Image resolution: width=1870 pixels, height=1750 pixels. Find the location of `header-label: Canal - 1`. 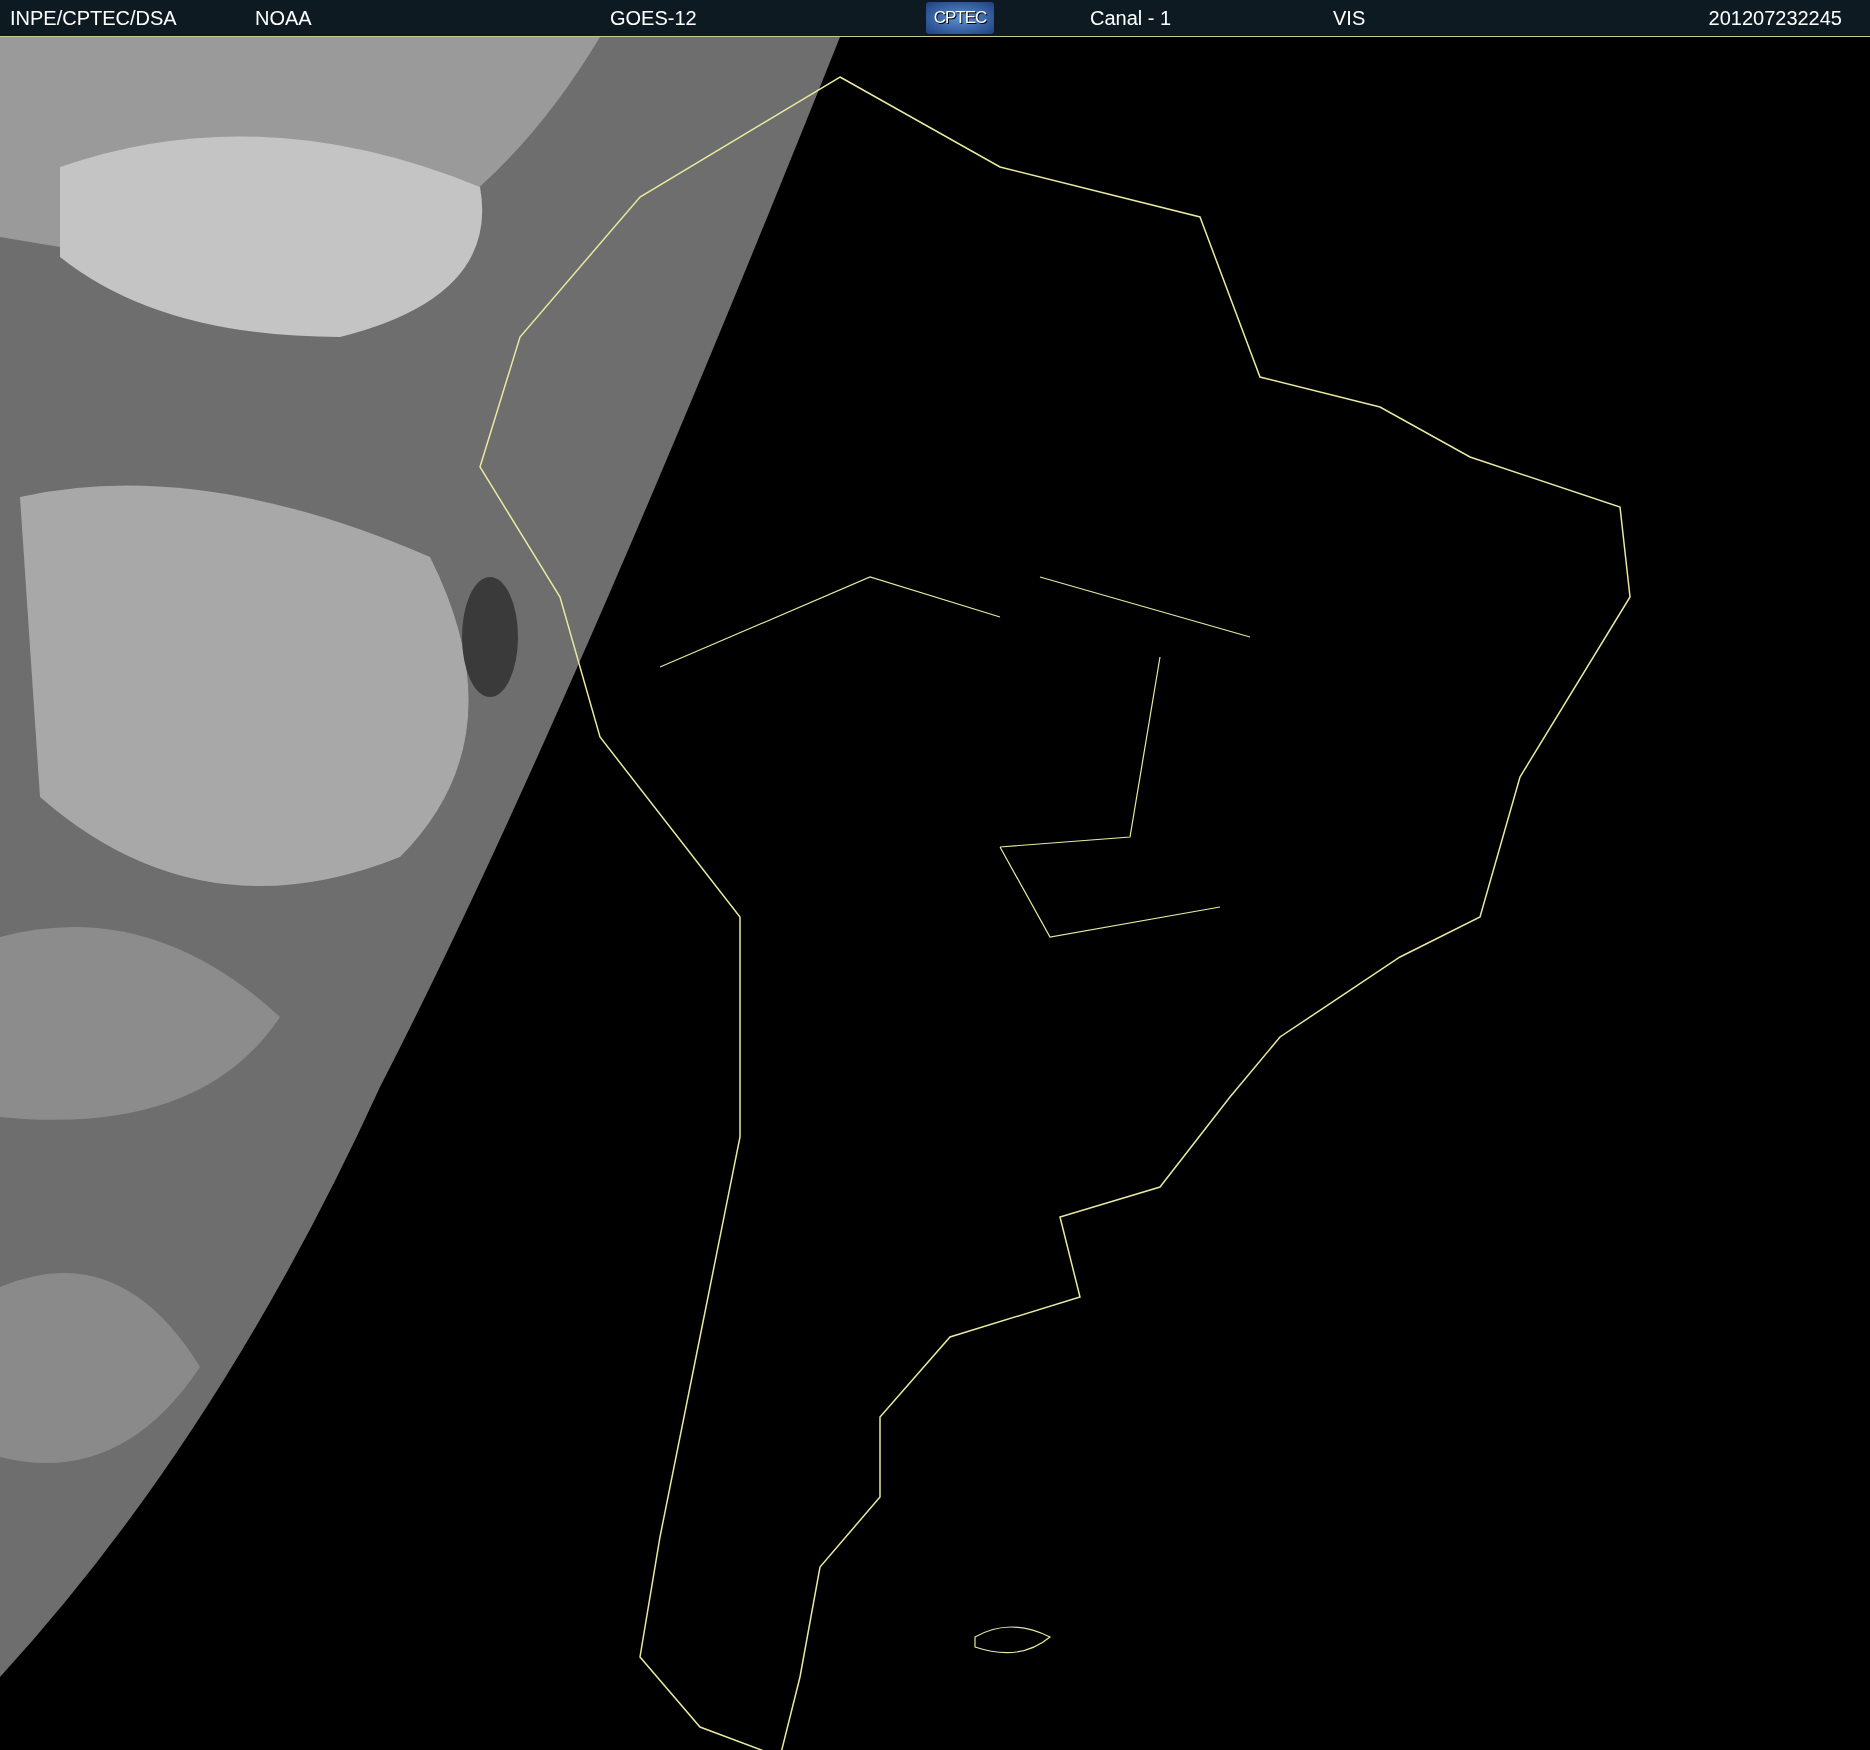

header-label: Canal - 1 is located at coordinates (1131, 18).